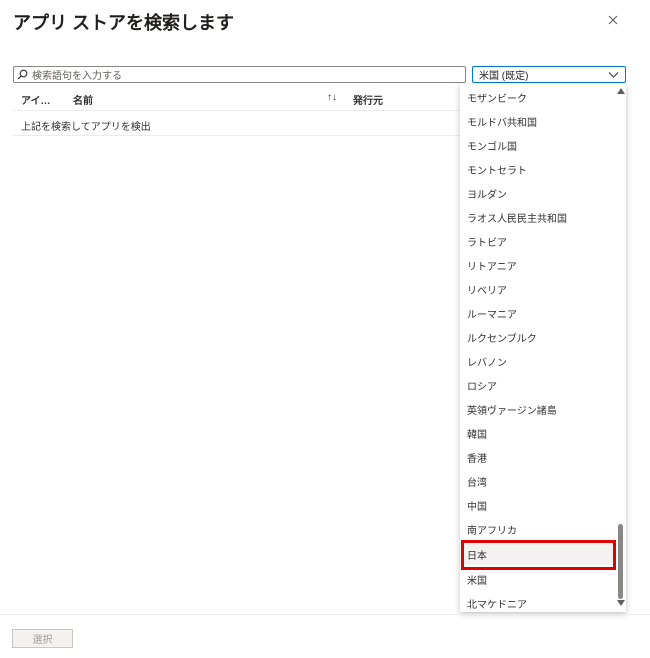 This screenshot has width=650, height=658. I want to click on search-input: 検索語句を入力する, so click(239, 74).